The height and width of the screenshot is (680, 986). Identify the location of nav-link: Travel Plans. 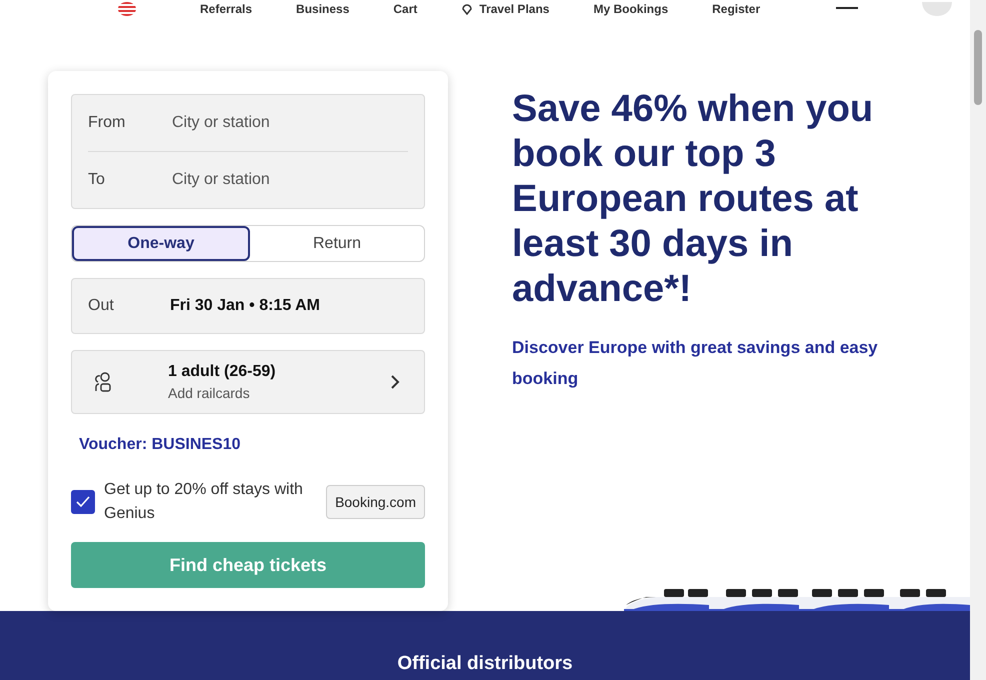
(505, 9).